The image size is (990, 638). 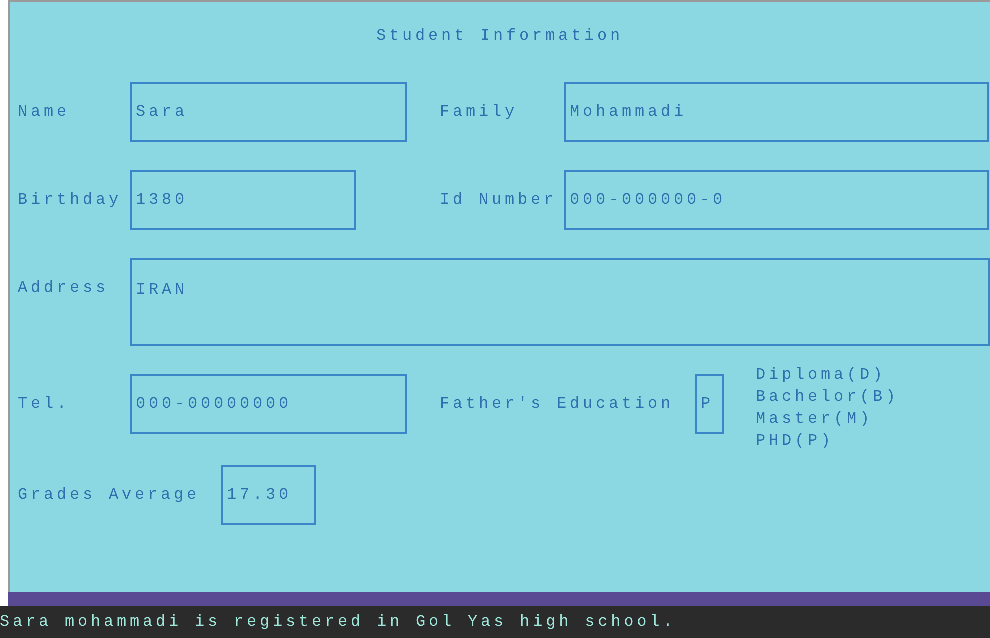 What do you see at coordinates (709, 404) in the screenshot?
I see `input-field: P` at bounding box center [709, 404].